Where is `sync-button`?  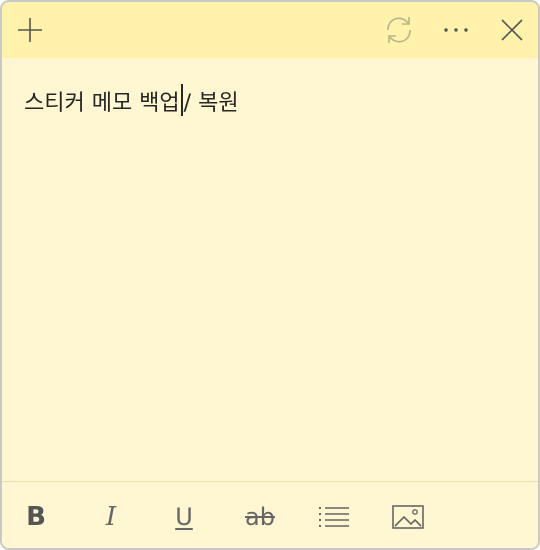 sync-button is located at coordinates (399, 30).